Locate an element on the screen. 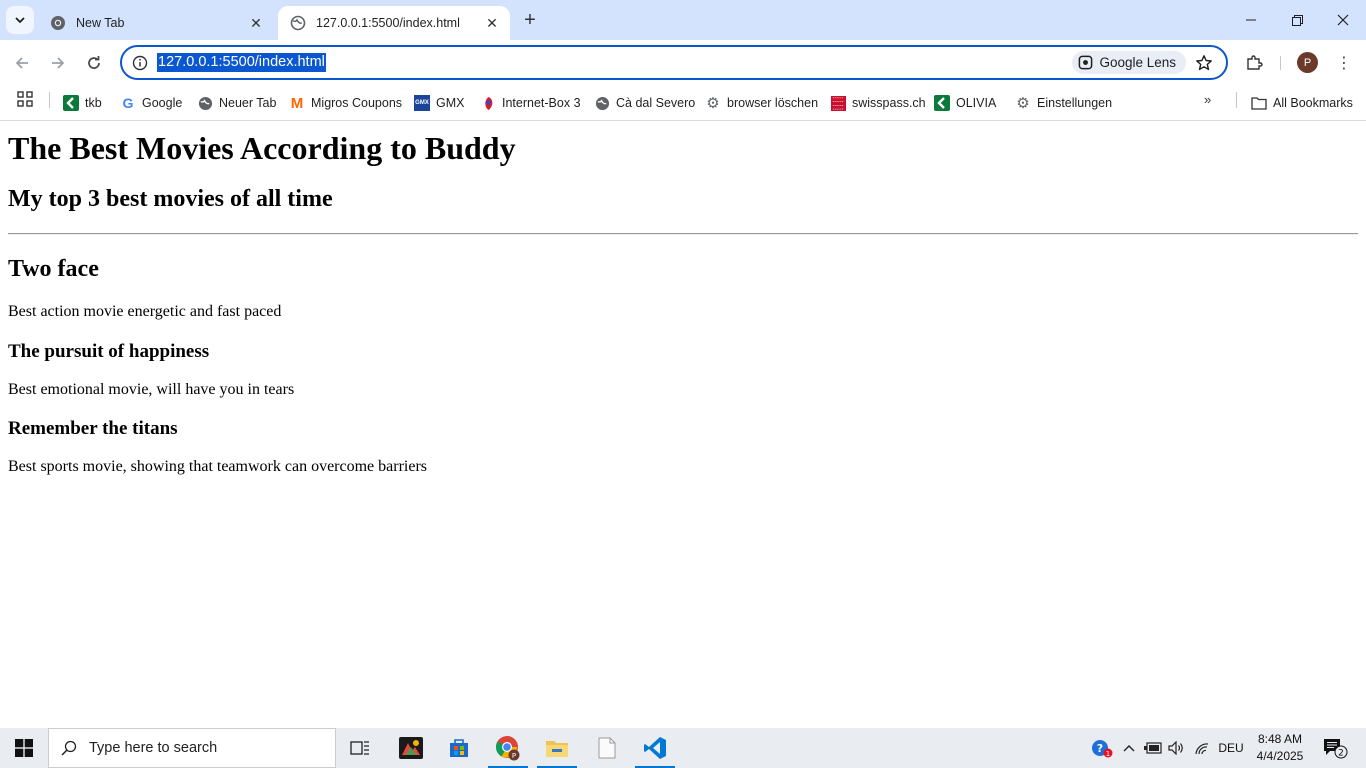  bookmark-tkb: tkb is located at coordinates (82, 103).